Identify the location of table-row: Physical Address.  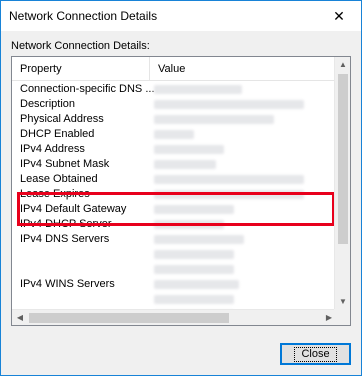
(174, 119).